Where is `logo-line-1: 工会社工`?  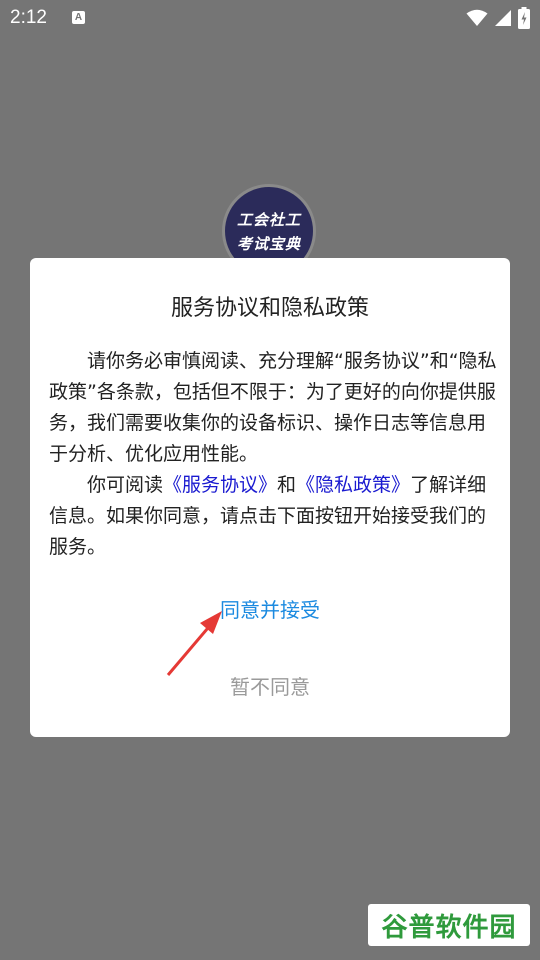
logo-line-1: 工会社工 is located at coordinates (268, 220).